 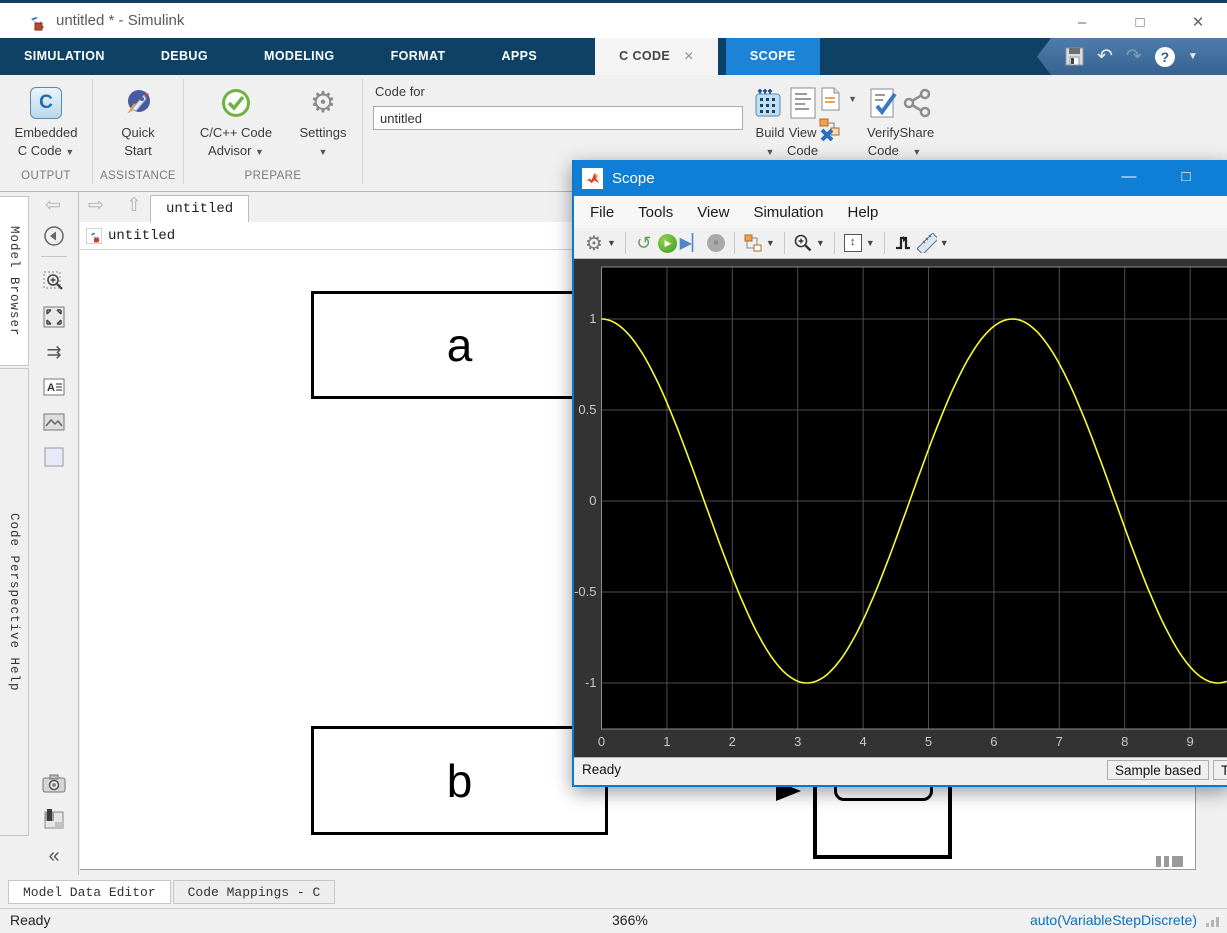 I want to click on code-for-group: Code for, so click(x=558, y=106).